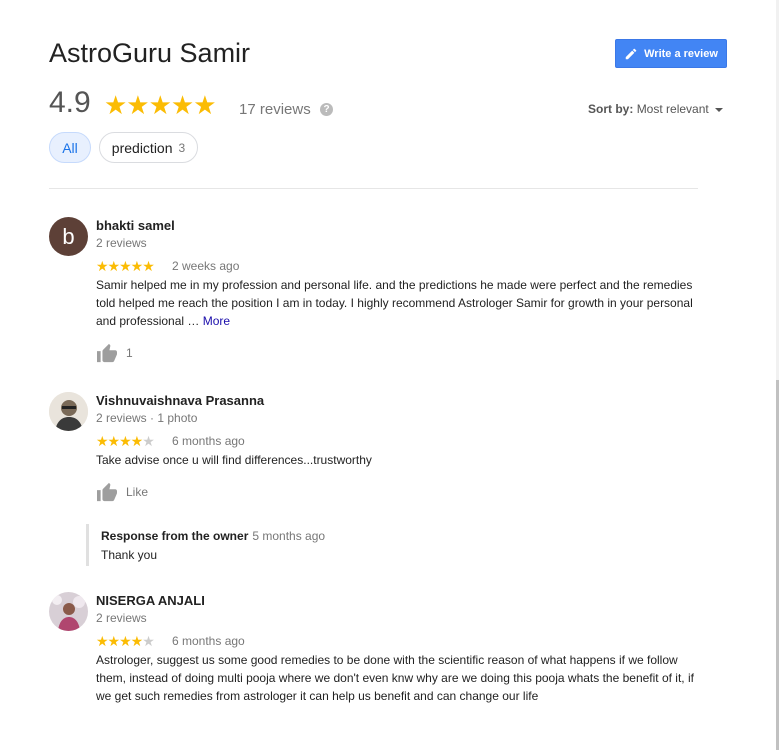 The image size is (779, 750). Describe the element at coordinates (216, 321) in the screenshot. I see `more-link: More` at that location.